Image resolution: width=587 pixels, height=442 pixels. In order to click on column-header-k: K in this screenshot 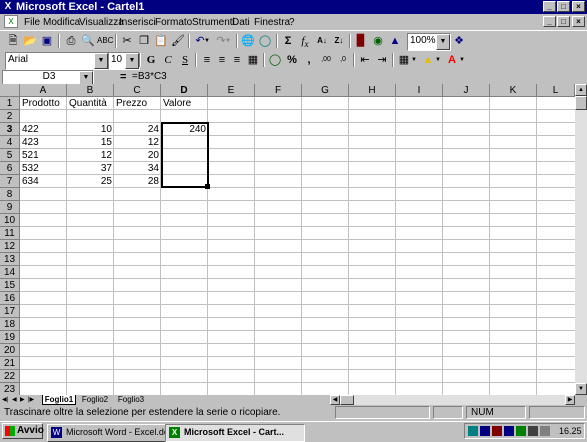, I will do `click(513, 90)`.